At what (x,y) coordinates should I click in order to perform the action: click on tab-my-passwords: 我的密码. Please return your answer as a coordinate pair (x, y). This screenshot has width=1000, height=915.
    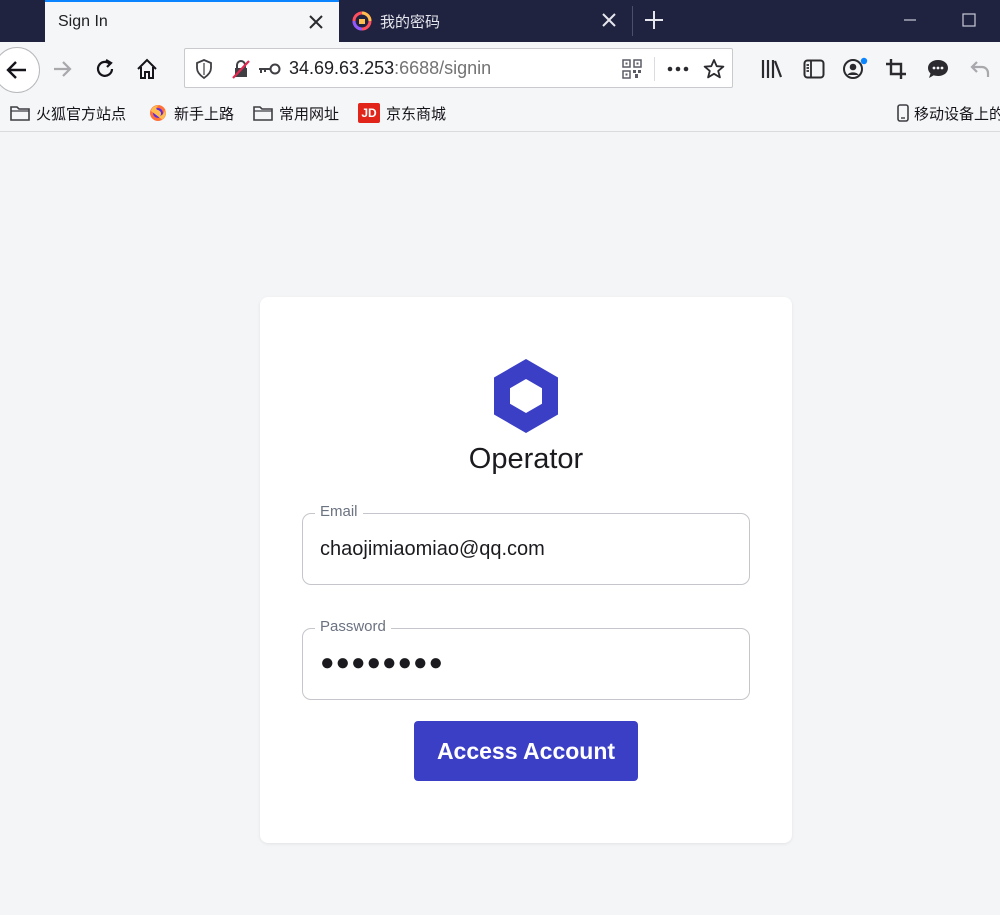
    Looking at the image, I should click on (486, 21).